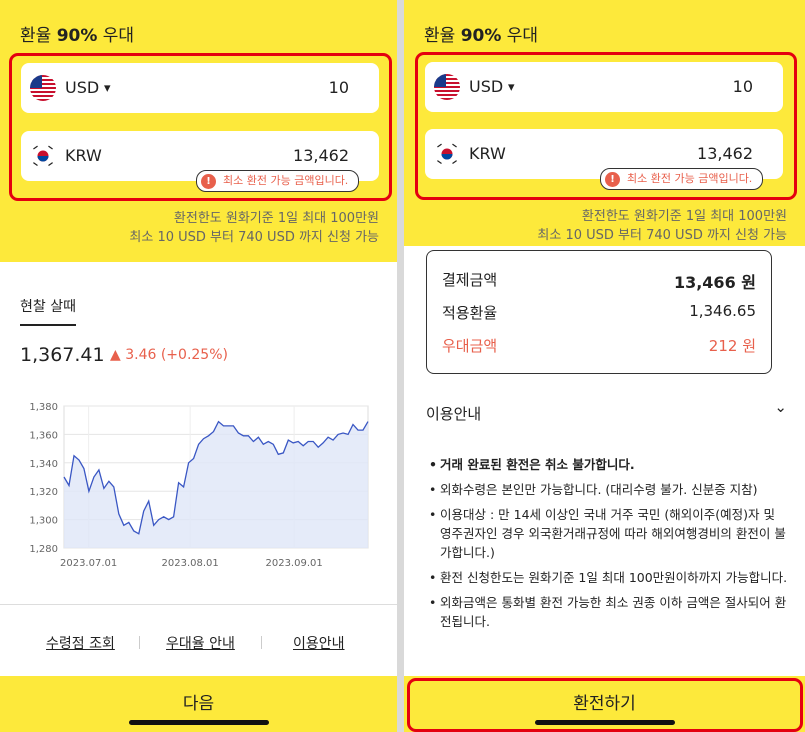  I want to click on y-tick-label: 1,300, so click(43, 521).